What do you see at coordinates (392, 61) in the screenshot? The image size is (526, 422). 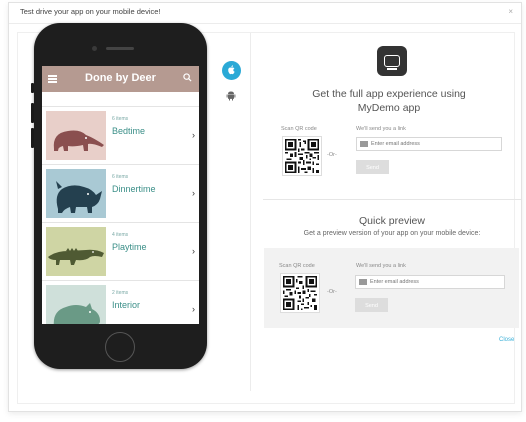 I see `mydemo-app-icon` at bounding box center [392, 61].